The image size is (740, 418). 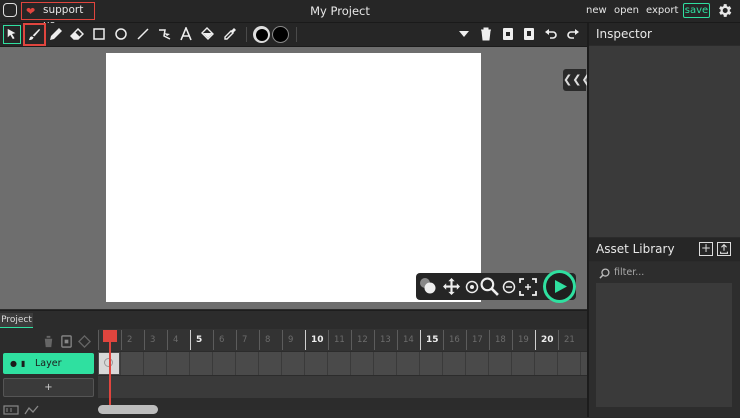 I want to click on project-title: My Project, so click(x=340, y=11).